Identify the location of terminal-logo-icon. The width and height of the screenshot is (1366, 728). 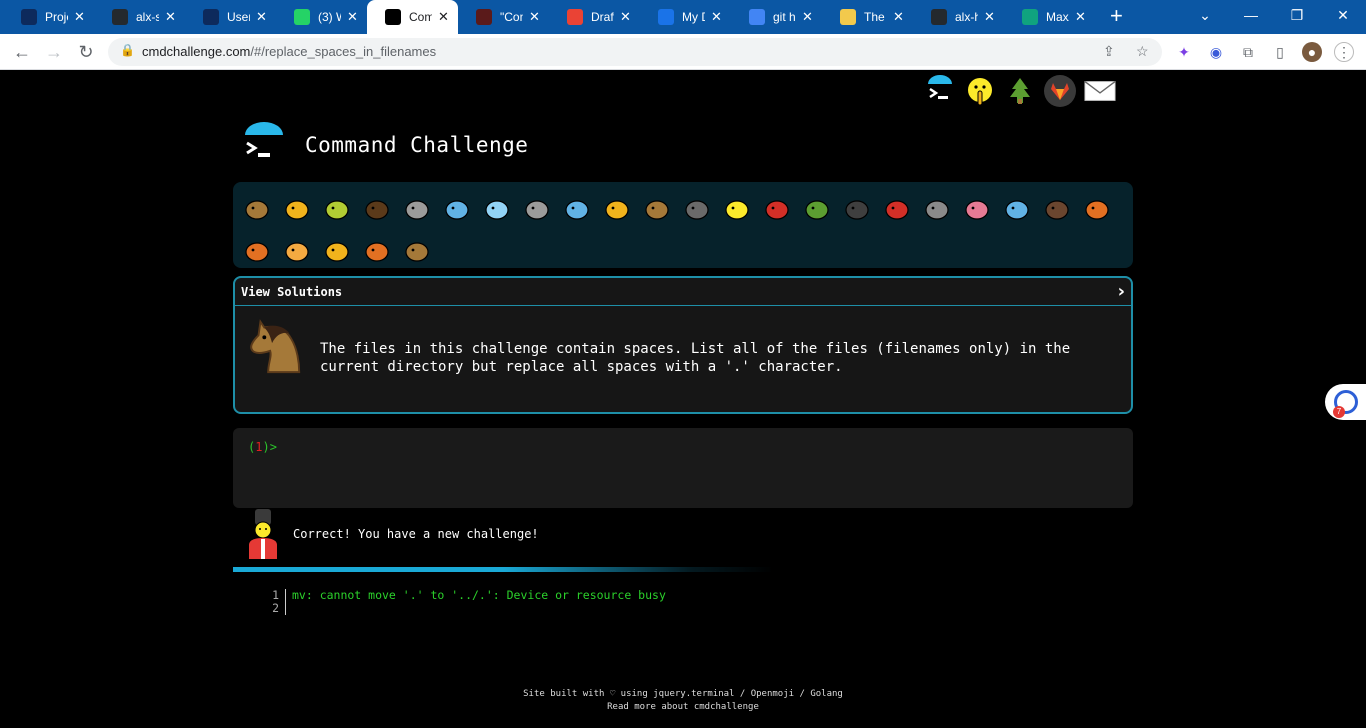
(940, 91).